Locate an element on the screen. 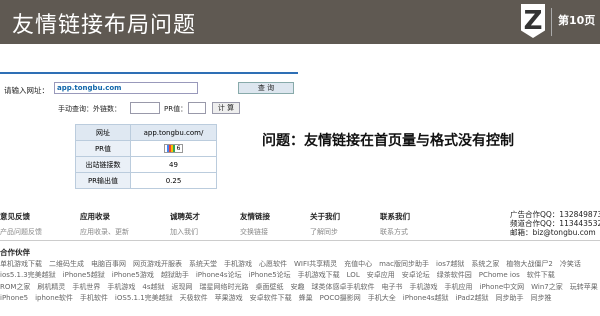 The image size is (600, 316). result-table: 网址 app.tongbu.com/ PR值 6 出站链接数 49 PR输出值 0.25 is located at coordinates (146, 156).